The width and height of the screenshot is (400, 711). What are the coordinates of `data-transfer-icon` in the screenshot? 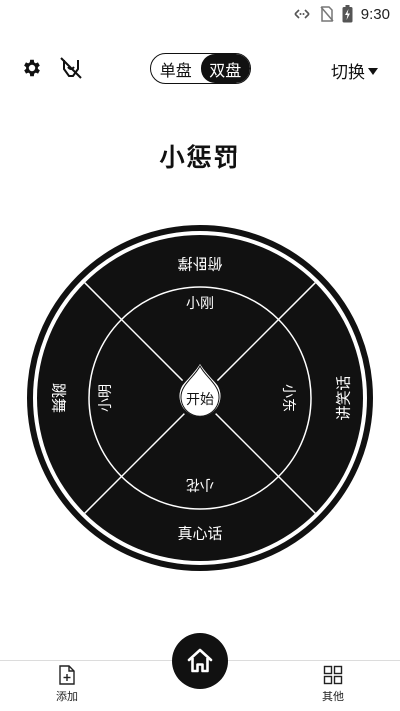 It's located at (302, 14).